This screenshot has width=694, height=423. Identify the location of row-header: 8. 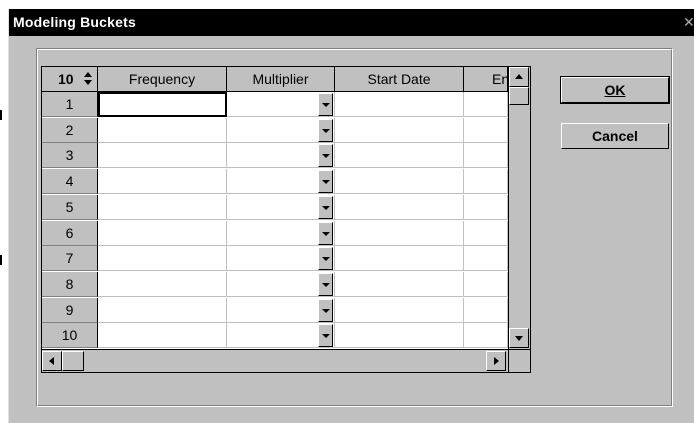
(70, 284).